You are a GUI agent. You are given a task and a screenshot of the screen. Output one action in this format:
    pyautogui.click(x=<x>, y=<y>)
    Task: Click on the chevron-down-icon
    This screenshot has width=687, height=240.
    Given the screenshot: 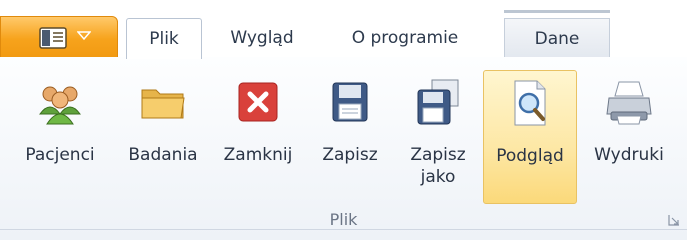 What is the action you would take?
    pyautogui.click(x=84, y=36)
    